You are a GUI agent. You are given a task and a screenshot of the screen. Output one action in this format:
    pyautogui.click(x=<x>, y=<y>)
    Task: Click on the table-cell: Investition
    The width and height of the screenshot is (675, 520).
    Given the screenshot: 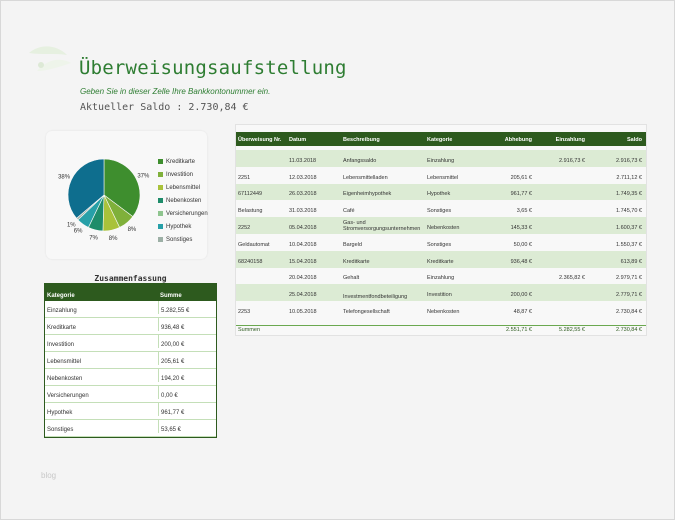 What is the action you would take?
    pyautogui.click(x=457, y=295)
    